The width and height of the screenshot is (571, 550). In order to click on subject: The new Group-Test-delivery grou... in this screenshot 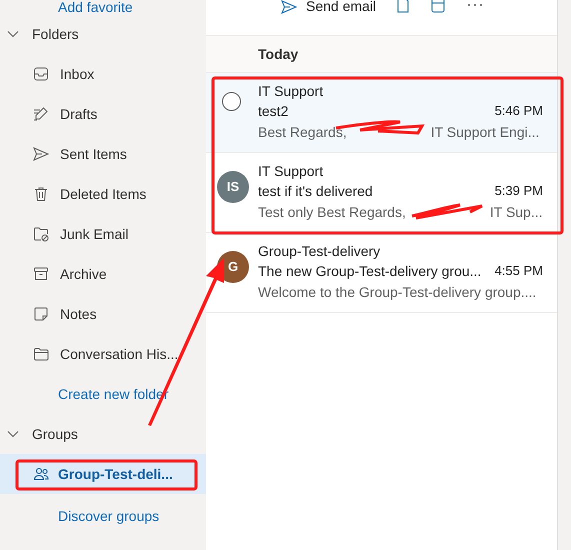, I will do `click(370, 271)`.